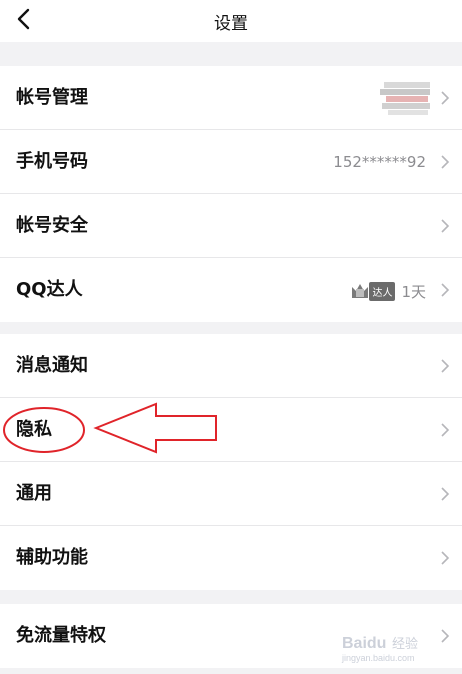 The image size is (462, 674). What do you see at coordinates (231, 226) in the screenshot?
I see `account-security-row: 帐号安全` at bounding box center [231, 226].